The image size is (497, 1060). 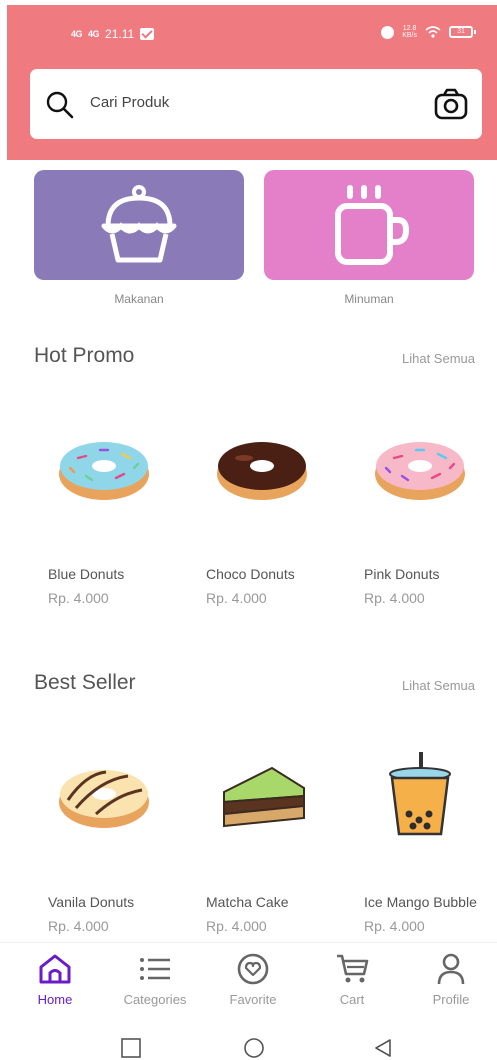 What do you see at coordinates (104, 799) in the screenshot?
I see `vanilla-donut-icon` at bounding box center [104, 799].